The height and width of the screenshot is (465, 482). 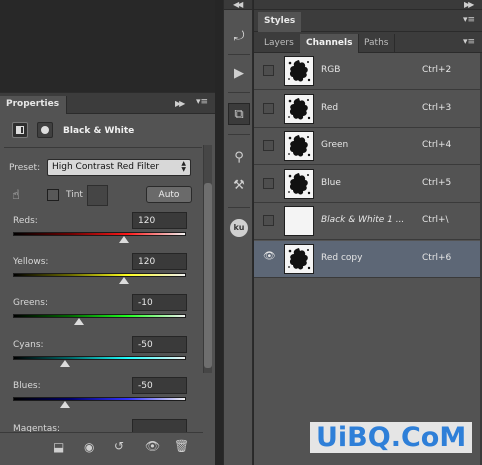 What do you see at coordinates (239, 186) in the screenshot?
I see `tool-presets-icon: ⚒` at bounding box center [239, 186].